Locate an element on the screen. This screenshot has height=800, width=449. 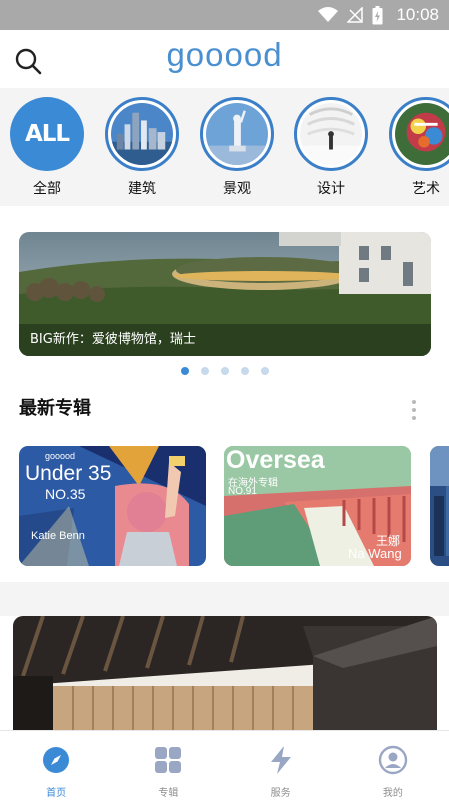
banner-caption: BIG新作：爱彼博物馆，瑞士 is located at coordinates (113, 339).